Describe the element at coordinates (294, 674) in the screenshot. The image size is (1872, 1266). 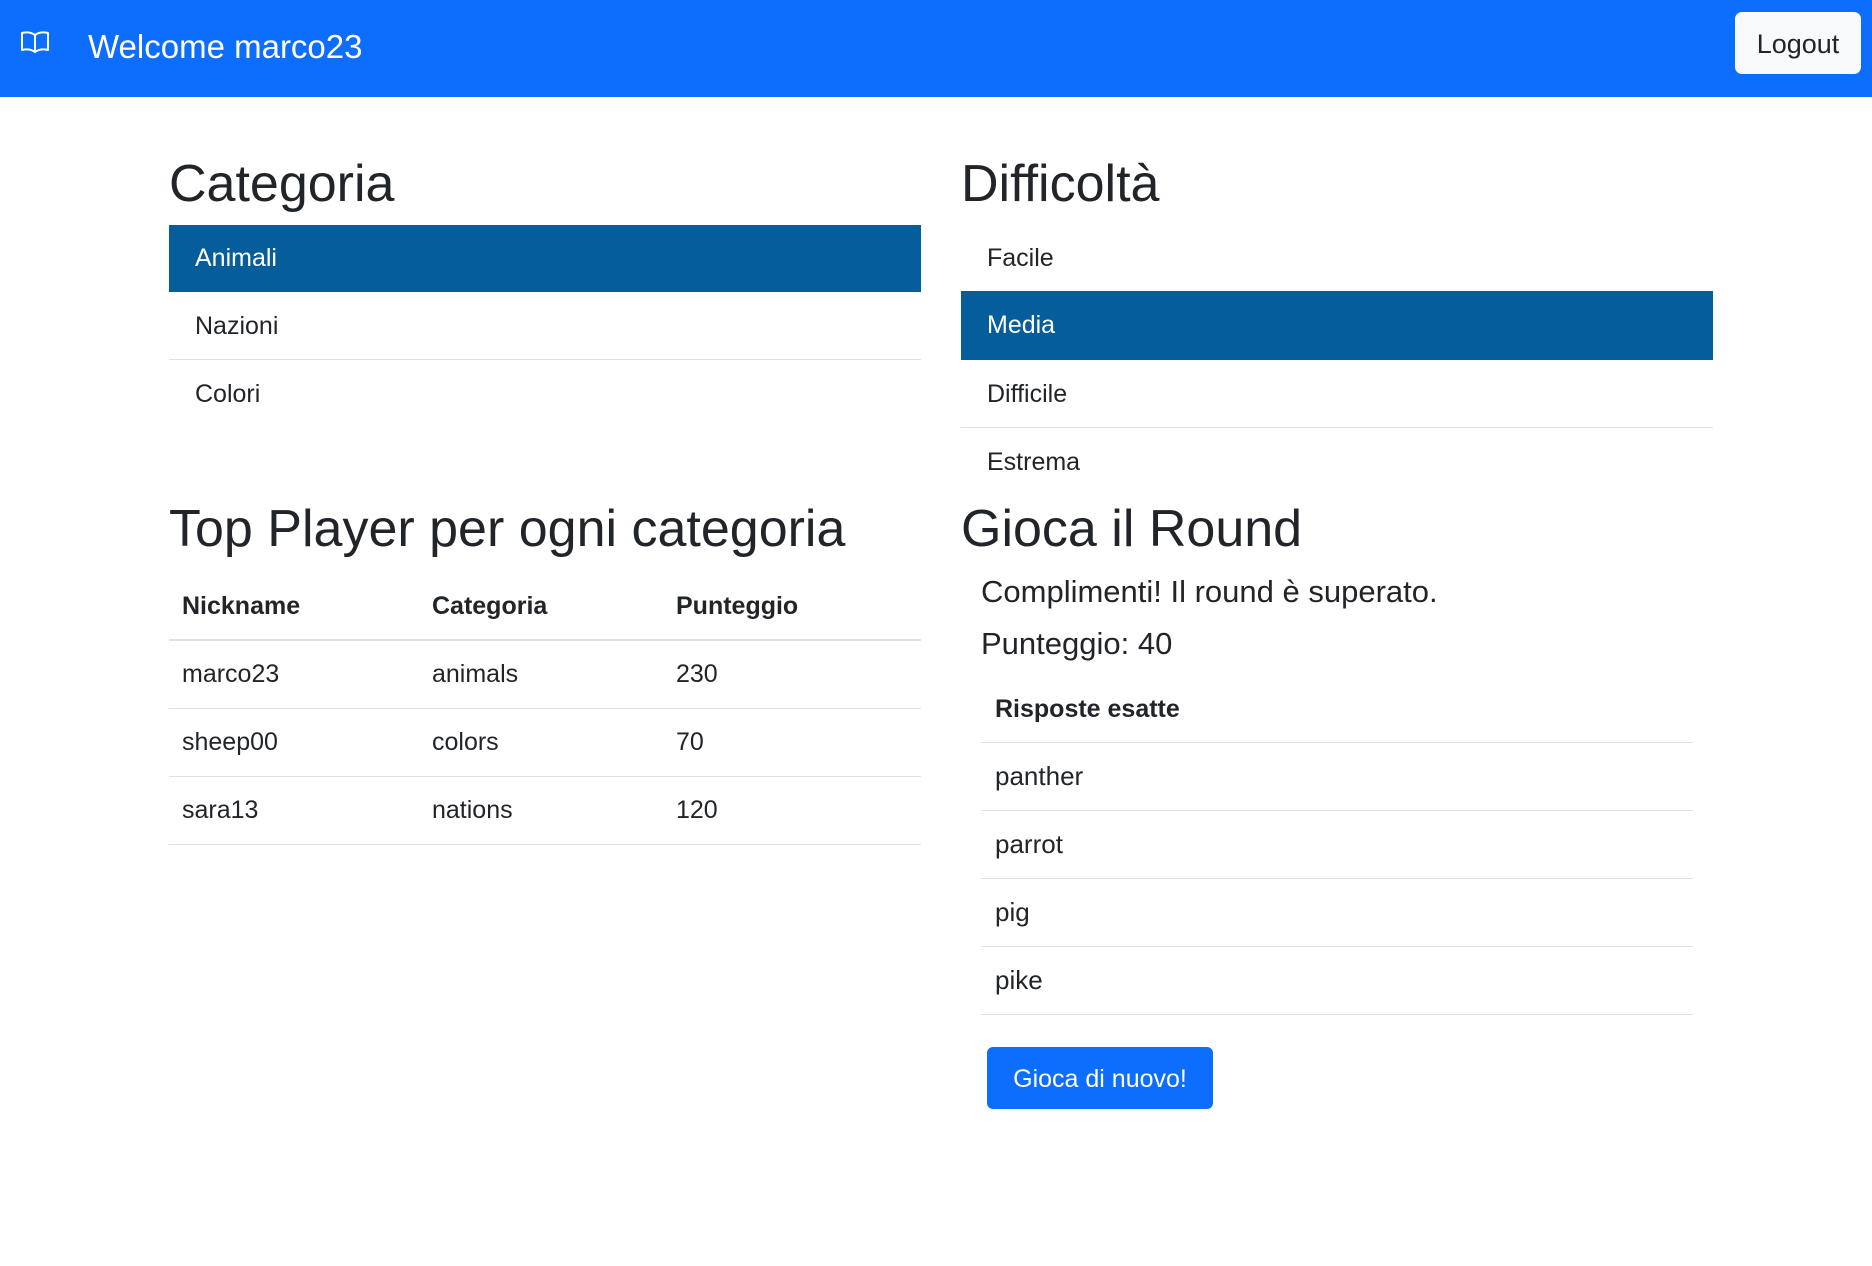
I see `cell-nickname: marco23` at that location.